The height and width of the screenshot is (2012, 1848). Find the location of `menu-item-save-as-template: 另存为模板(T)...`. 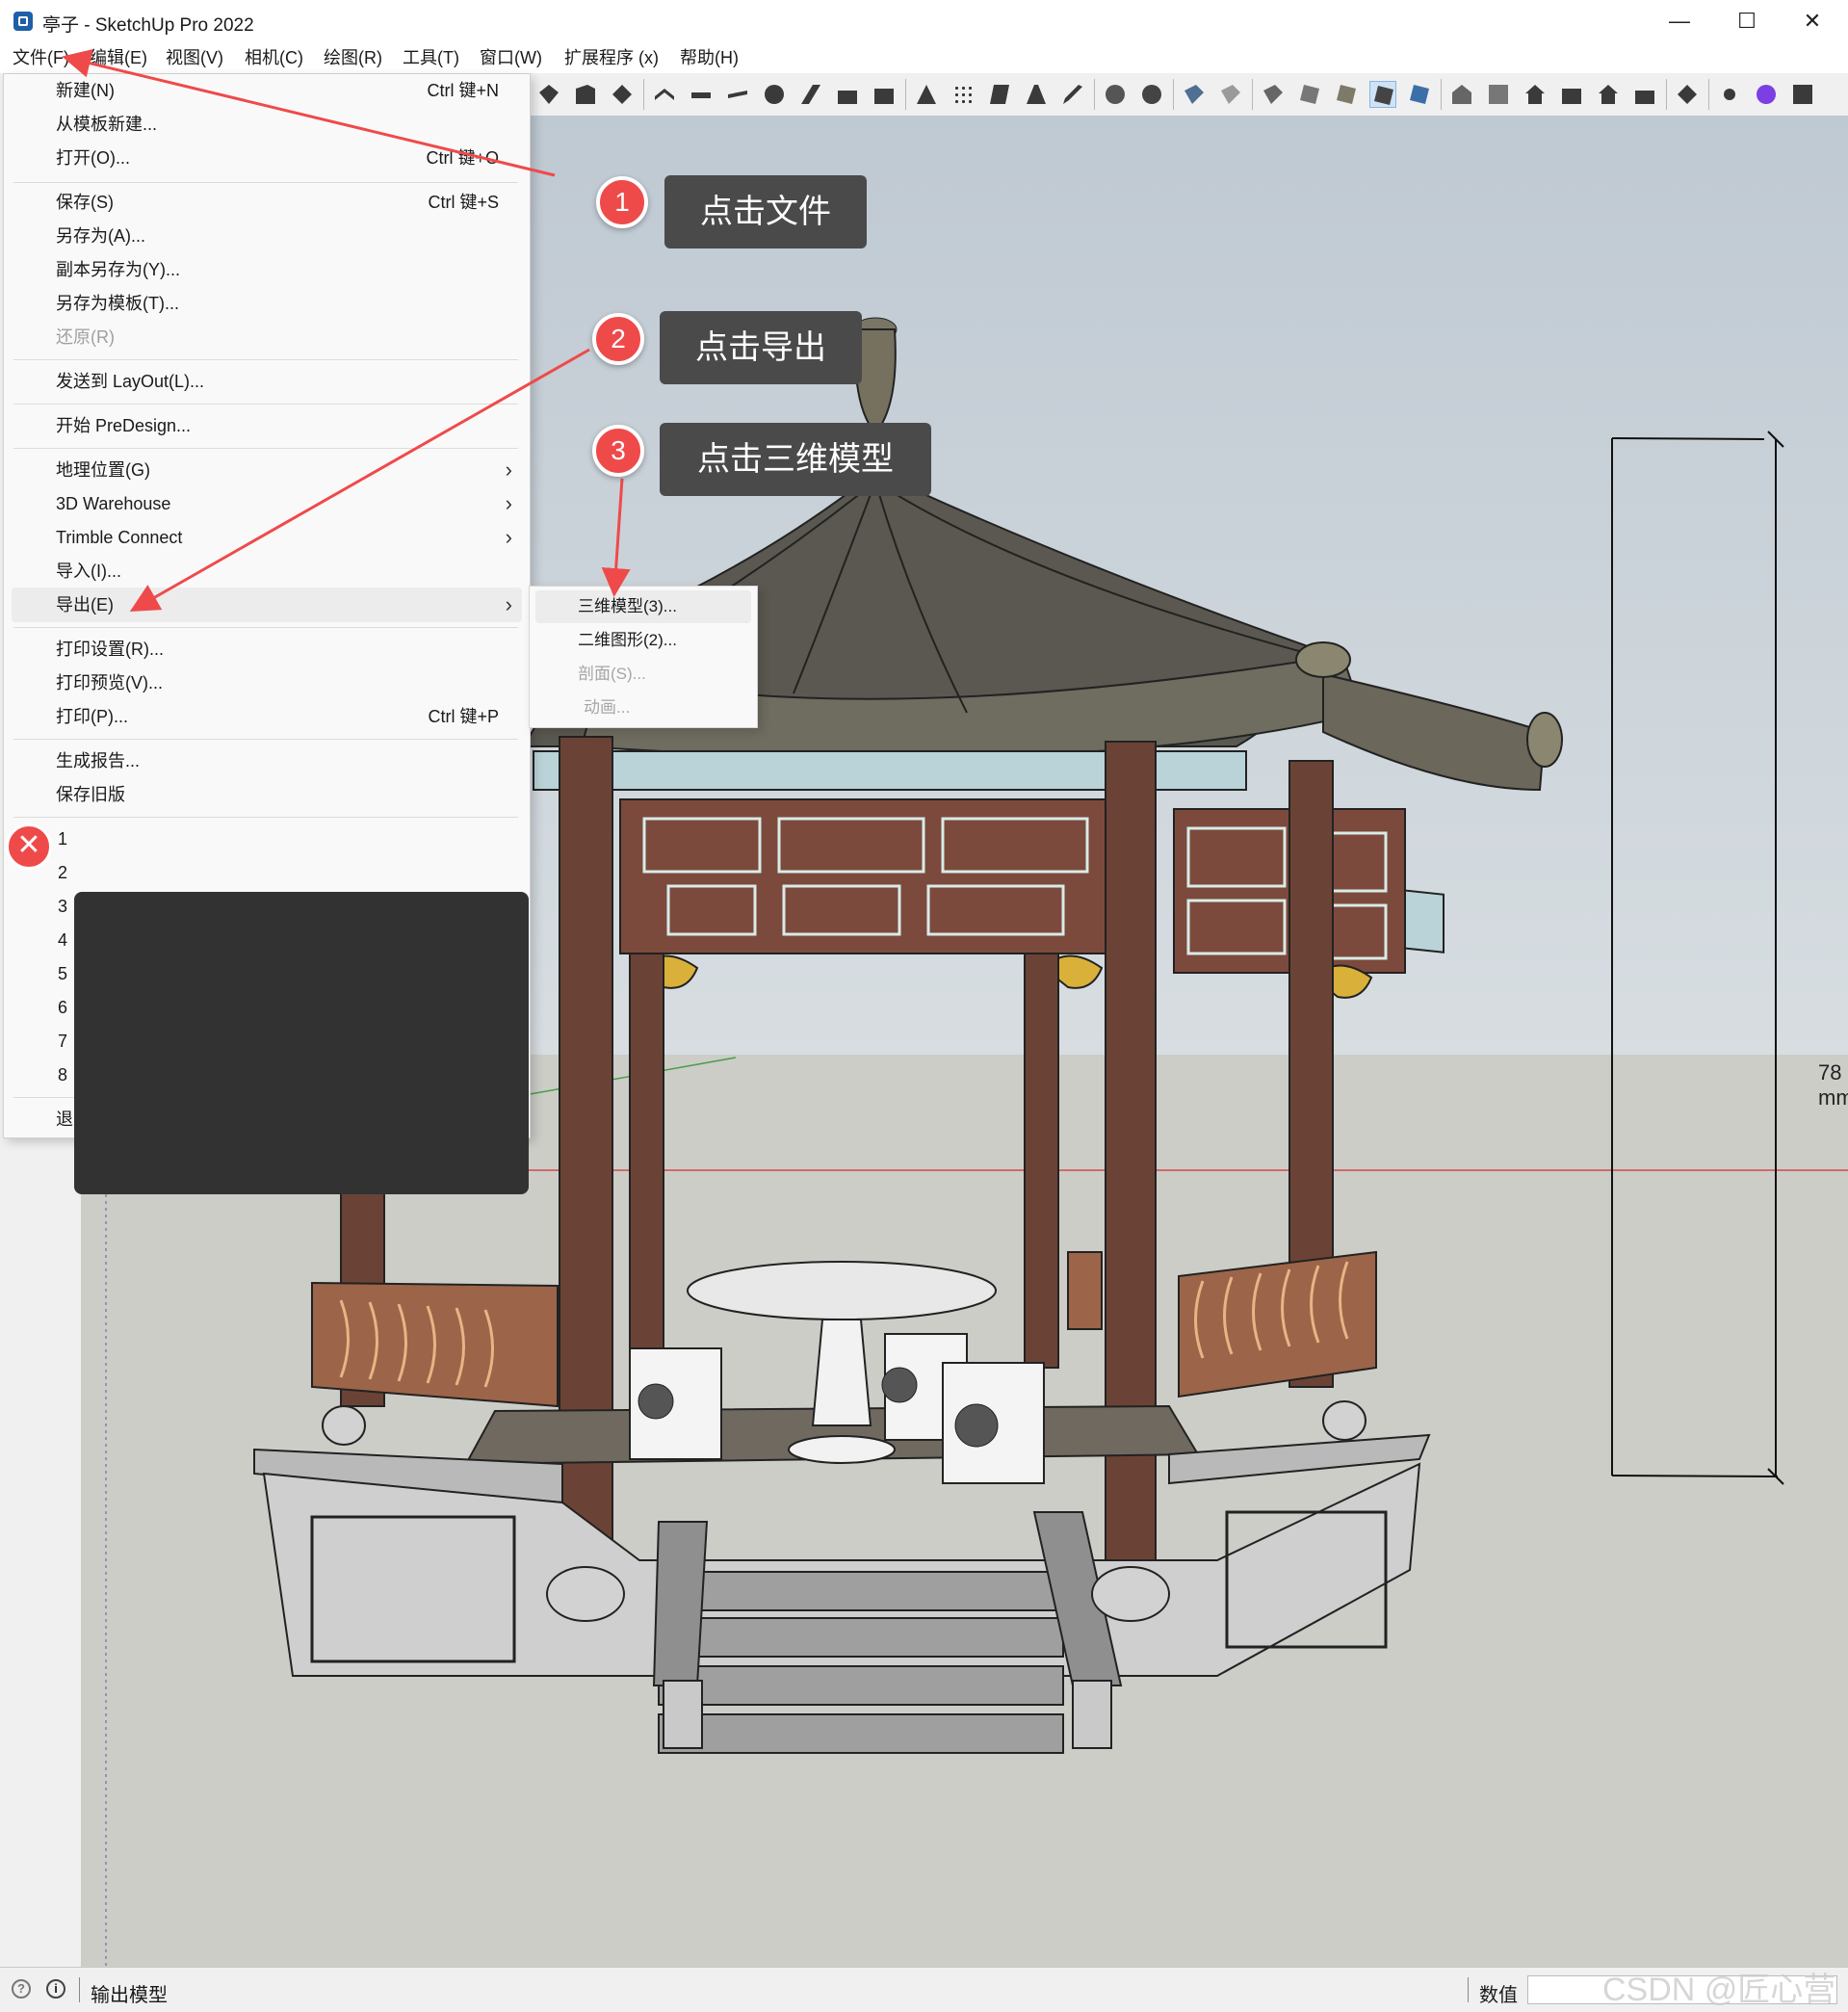

menu-item-save-as-template: 另存为模板(T)... is located at coordinates (117, 303).